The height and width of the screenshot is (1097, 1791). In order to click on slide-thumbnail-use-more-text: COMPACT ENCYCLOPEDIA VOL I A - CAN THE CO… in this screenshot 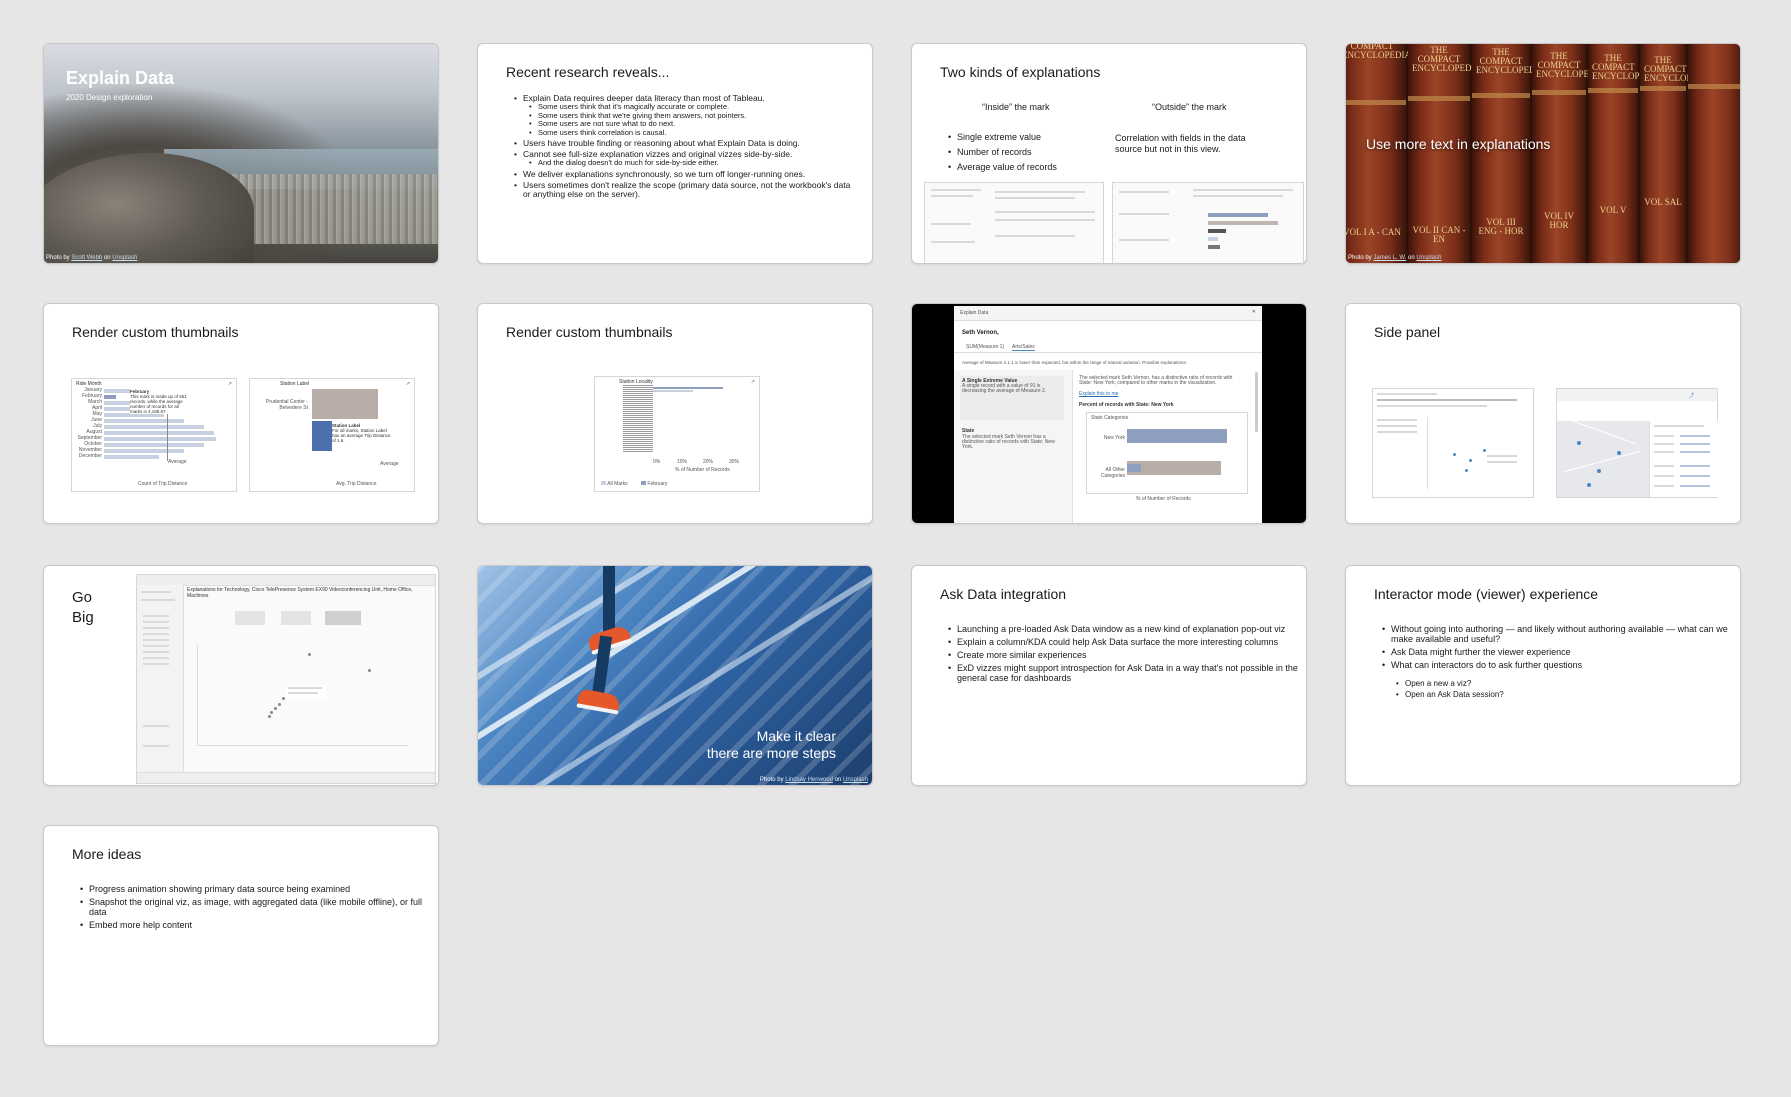, I will do `click(1543, 153)`.